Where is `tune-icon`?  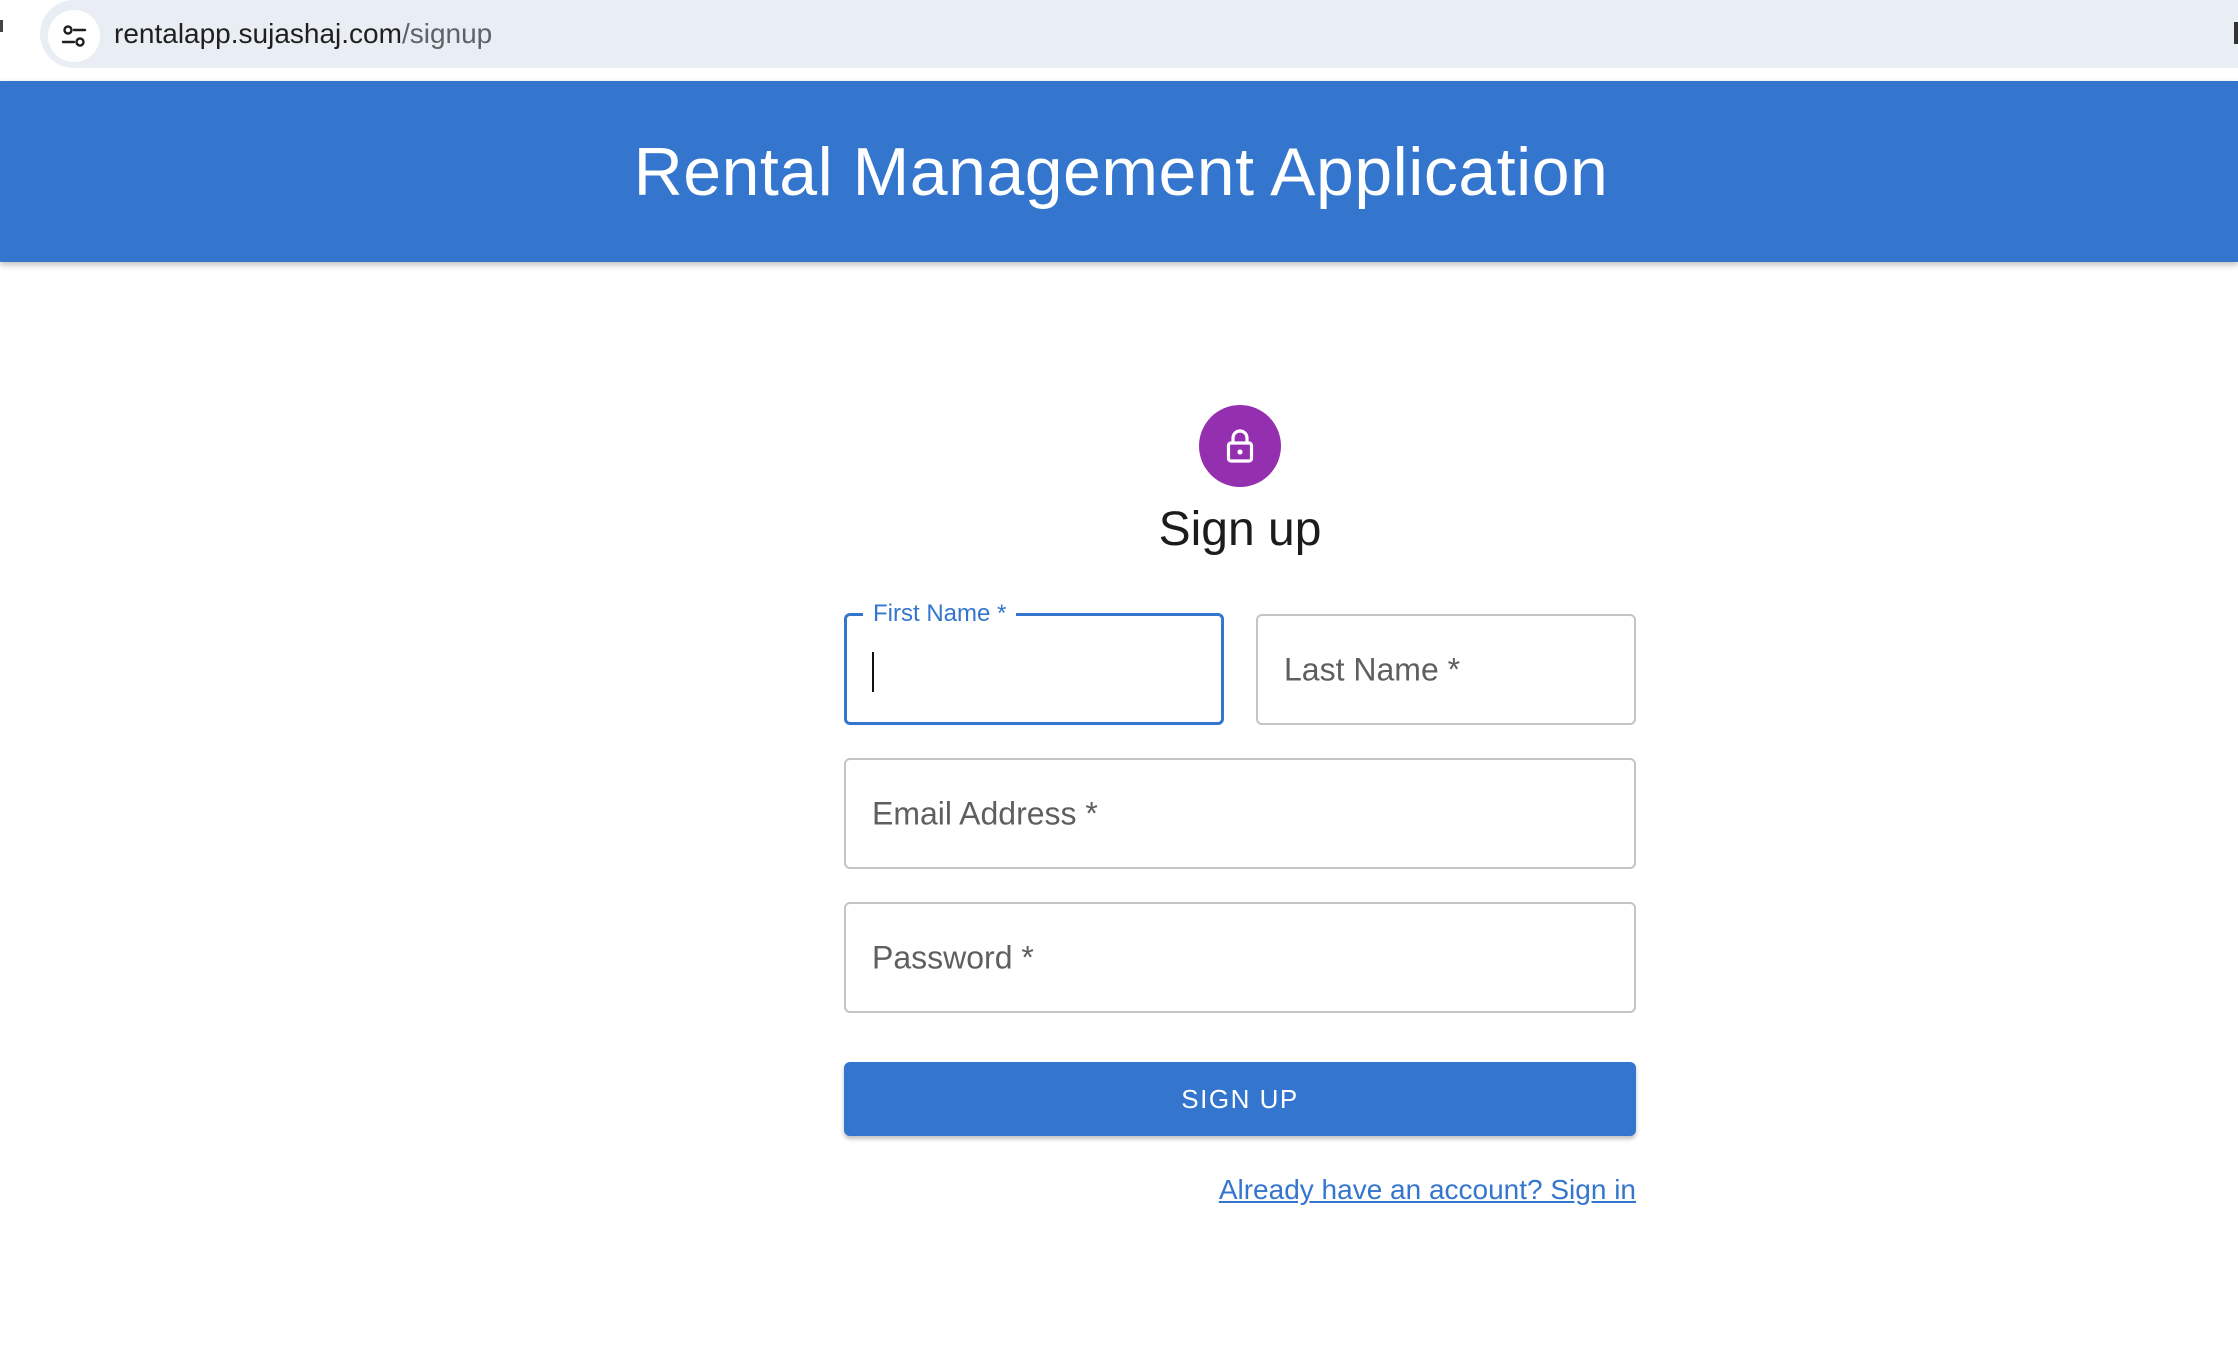 tune-icon is located at coordinates (74, 36).